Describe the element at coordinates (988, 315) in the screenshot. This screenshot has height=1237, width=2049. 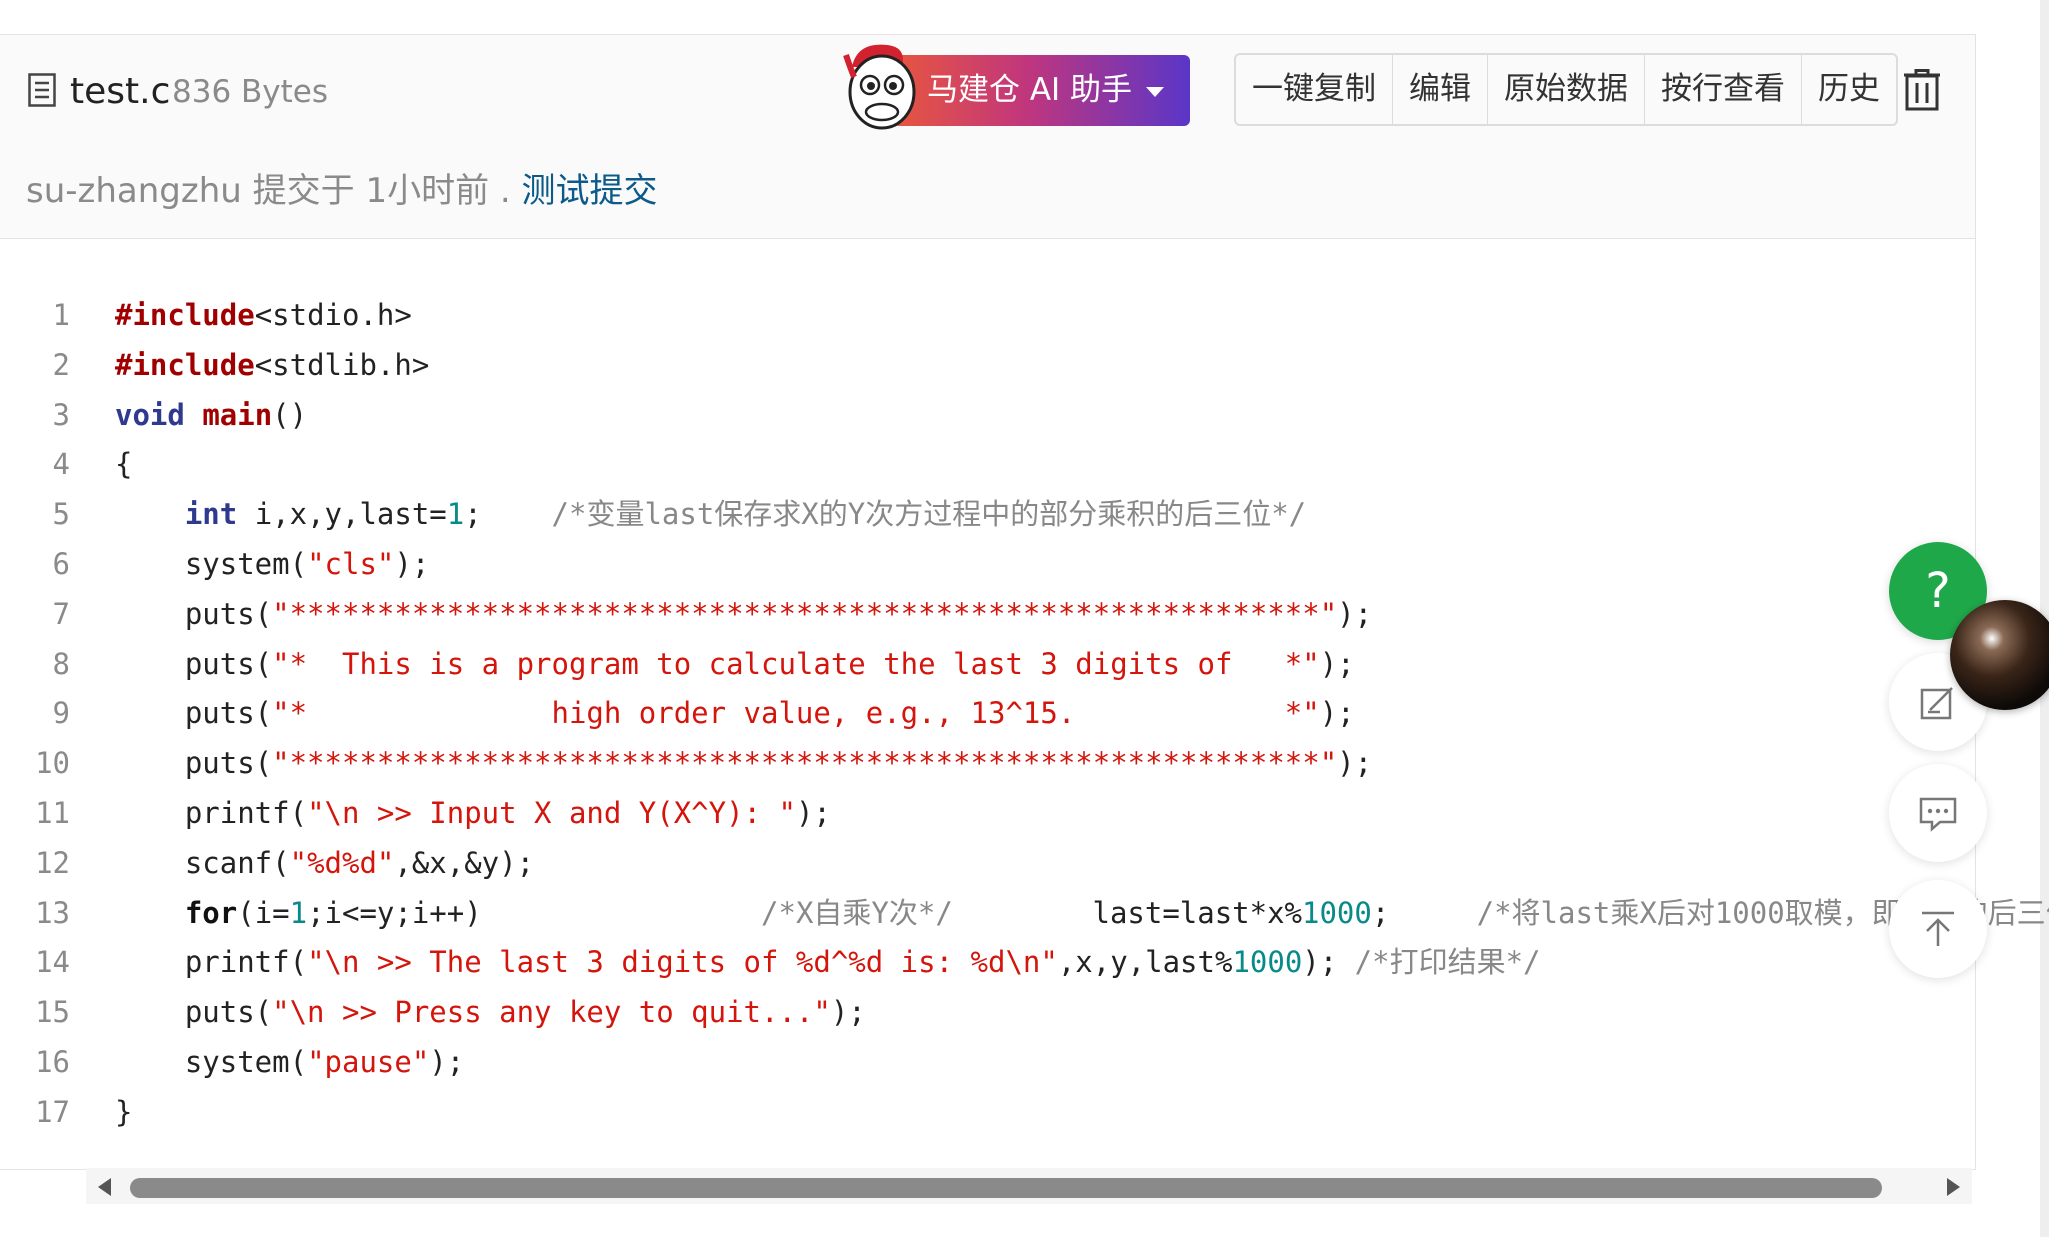
I see `code-line: 1 #include<stdio.h>` at that location.